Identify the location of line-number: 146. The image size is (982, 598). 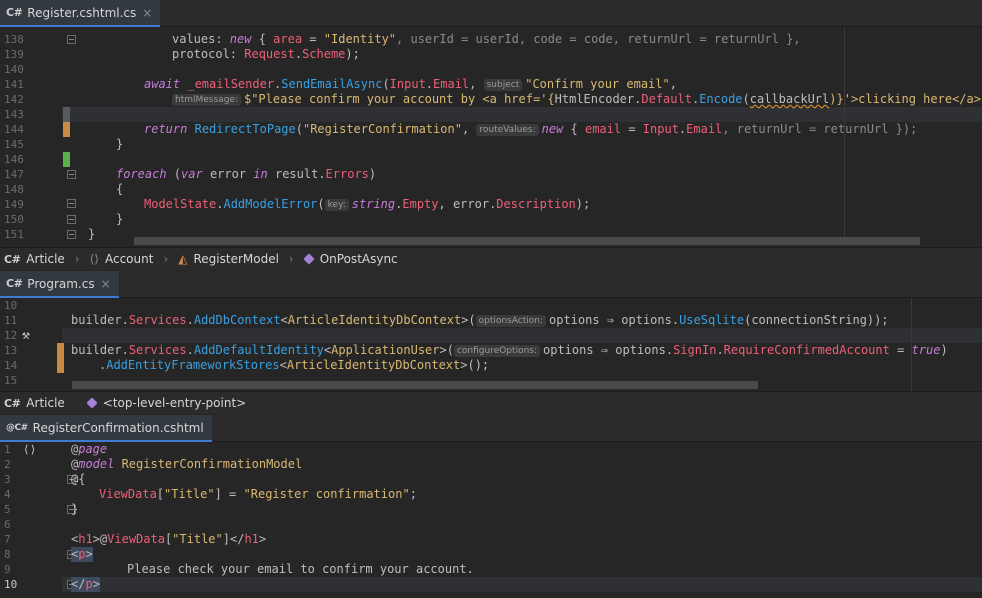
(14, 159).